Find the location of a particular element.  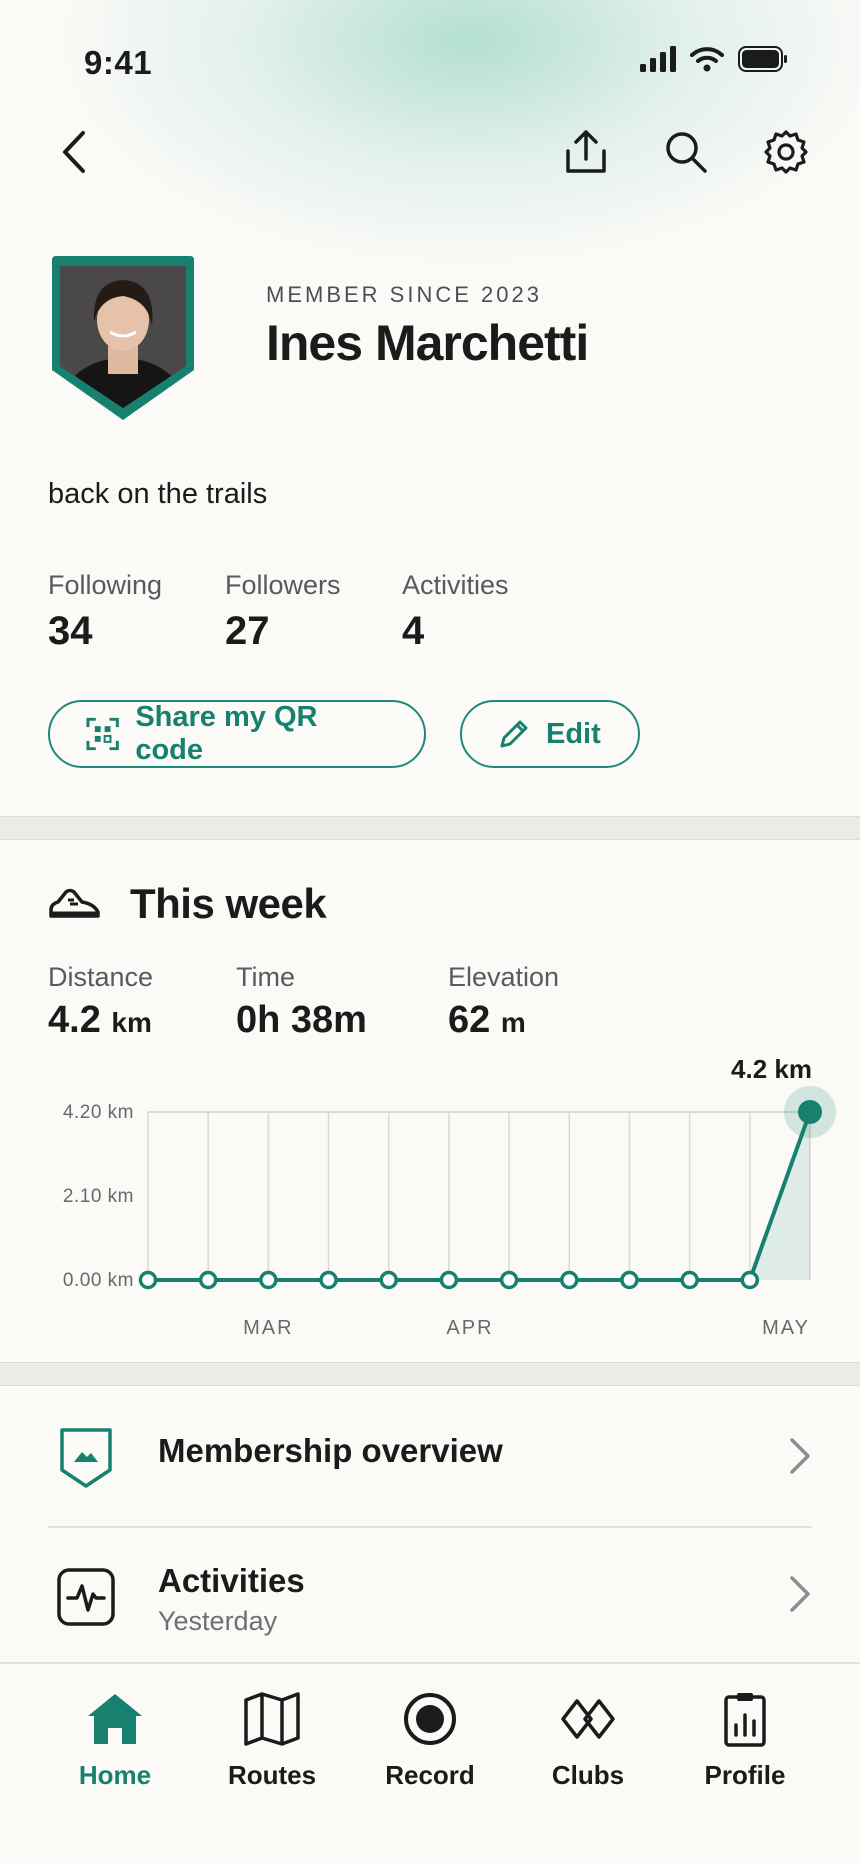

gear-icon is located at coordinates (786, 152).